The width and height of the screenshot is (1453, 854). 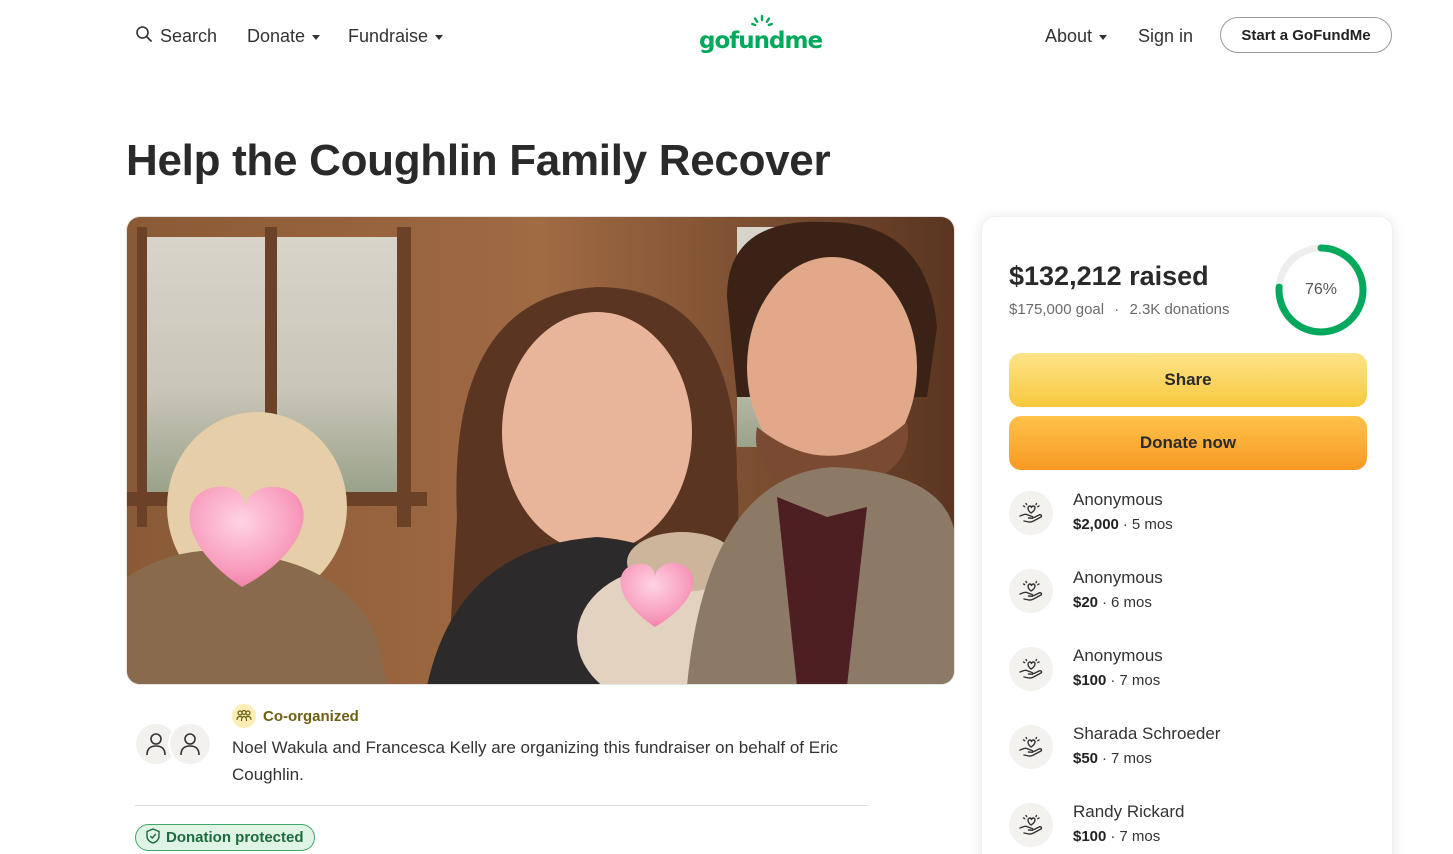 What do you see at coordinates (1321, 289) in the screenshot?
I see `progress-percent: 76%` at bounding box center [1321, 289].